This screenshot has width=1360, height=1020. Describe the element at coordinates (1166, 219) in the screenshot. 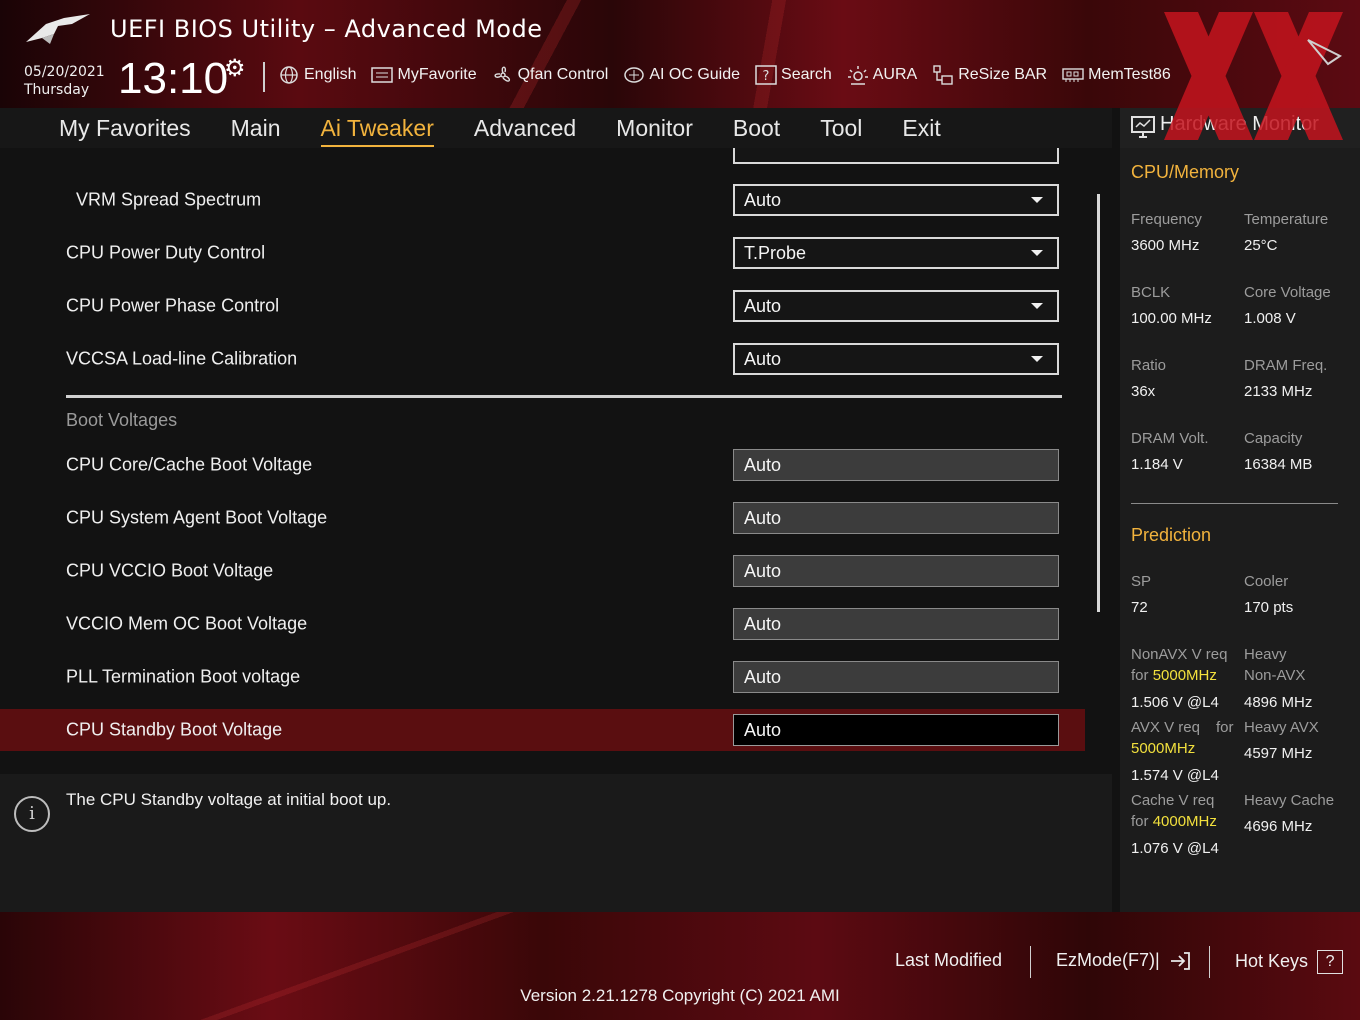

I see `hw-label-frequency: Frequency` at that location.